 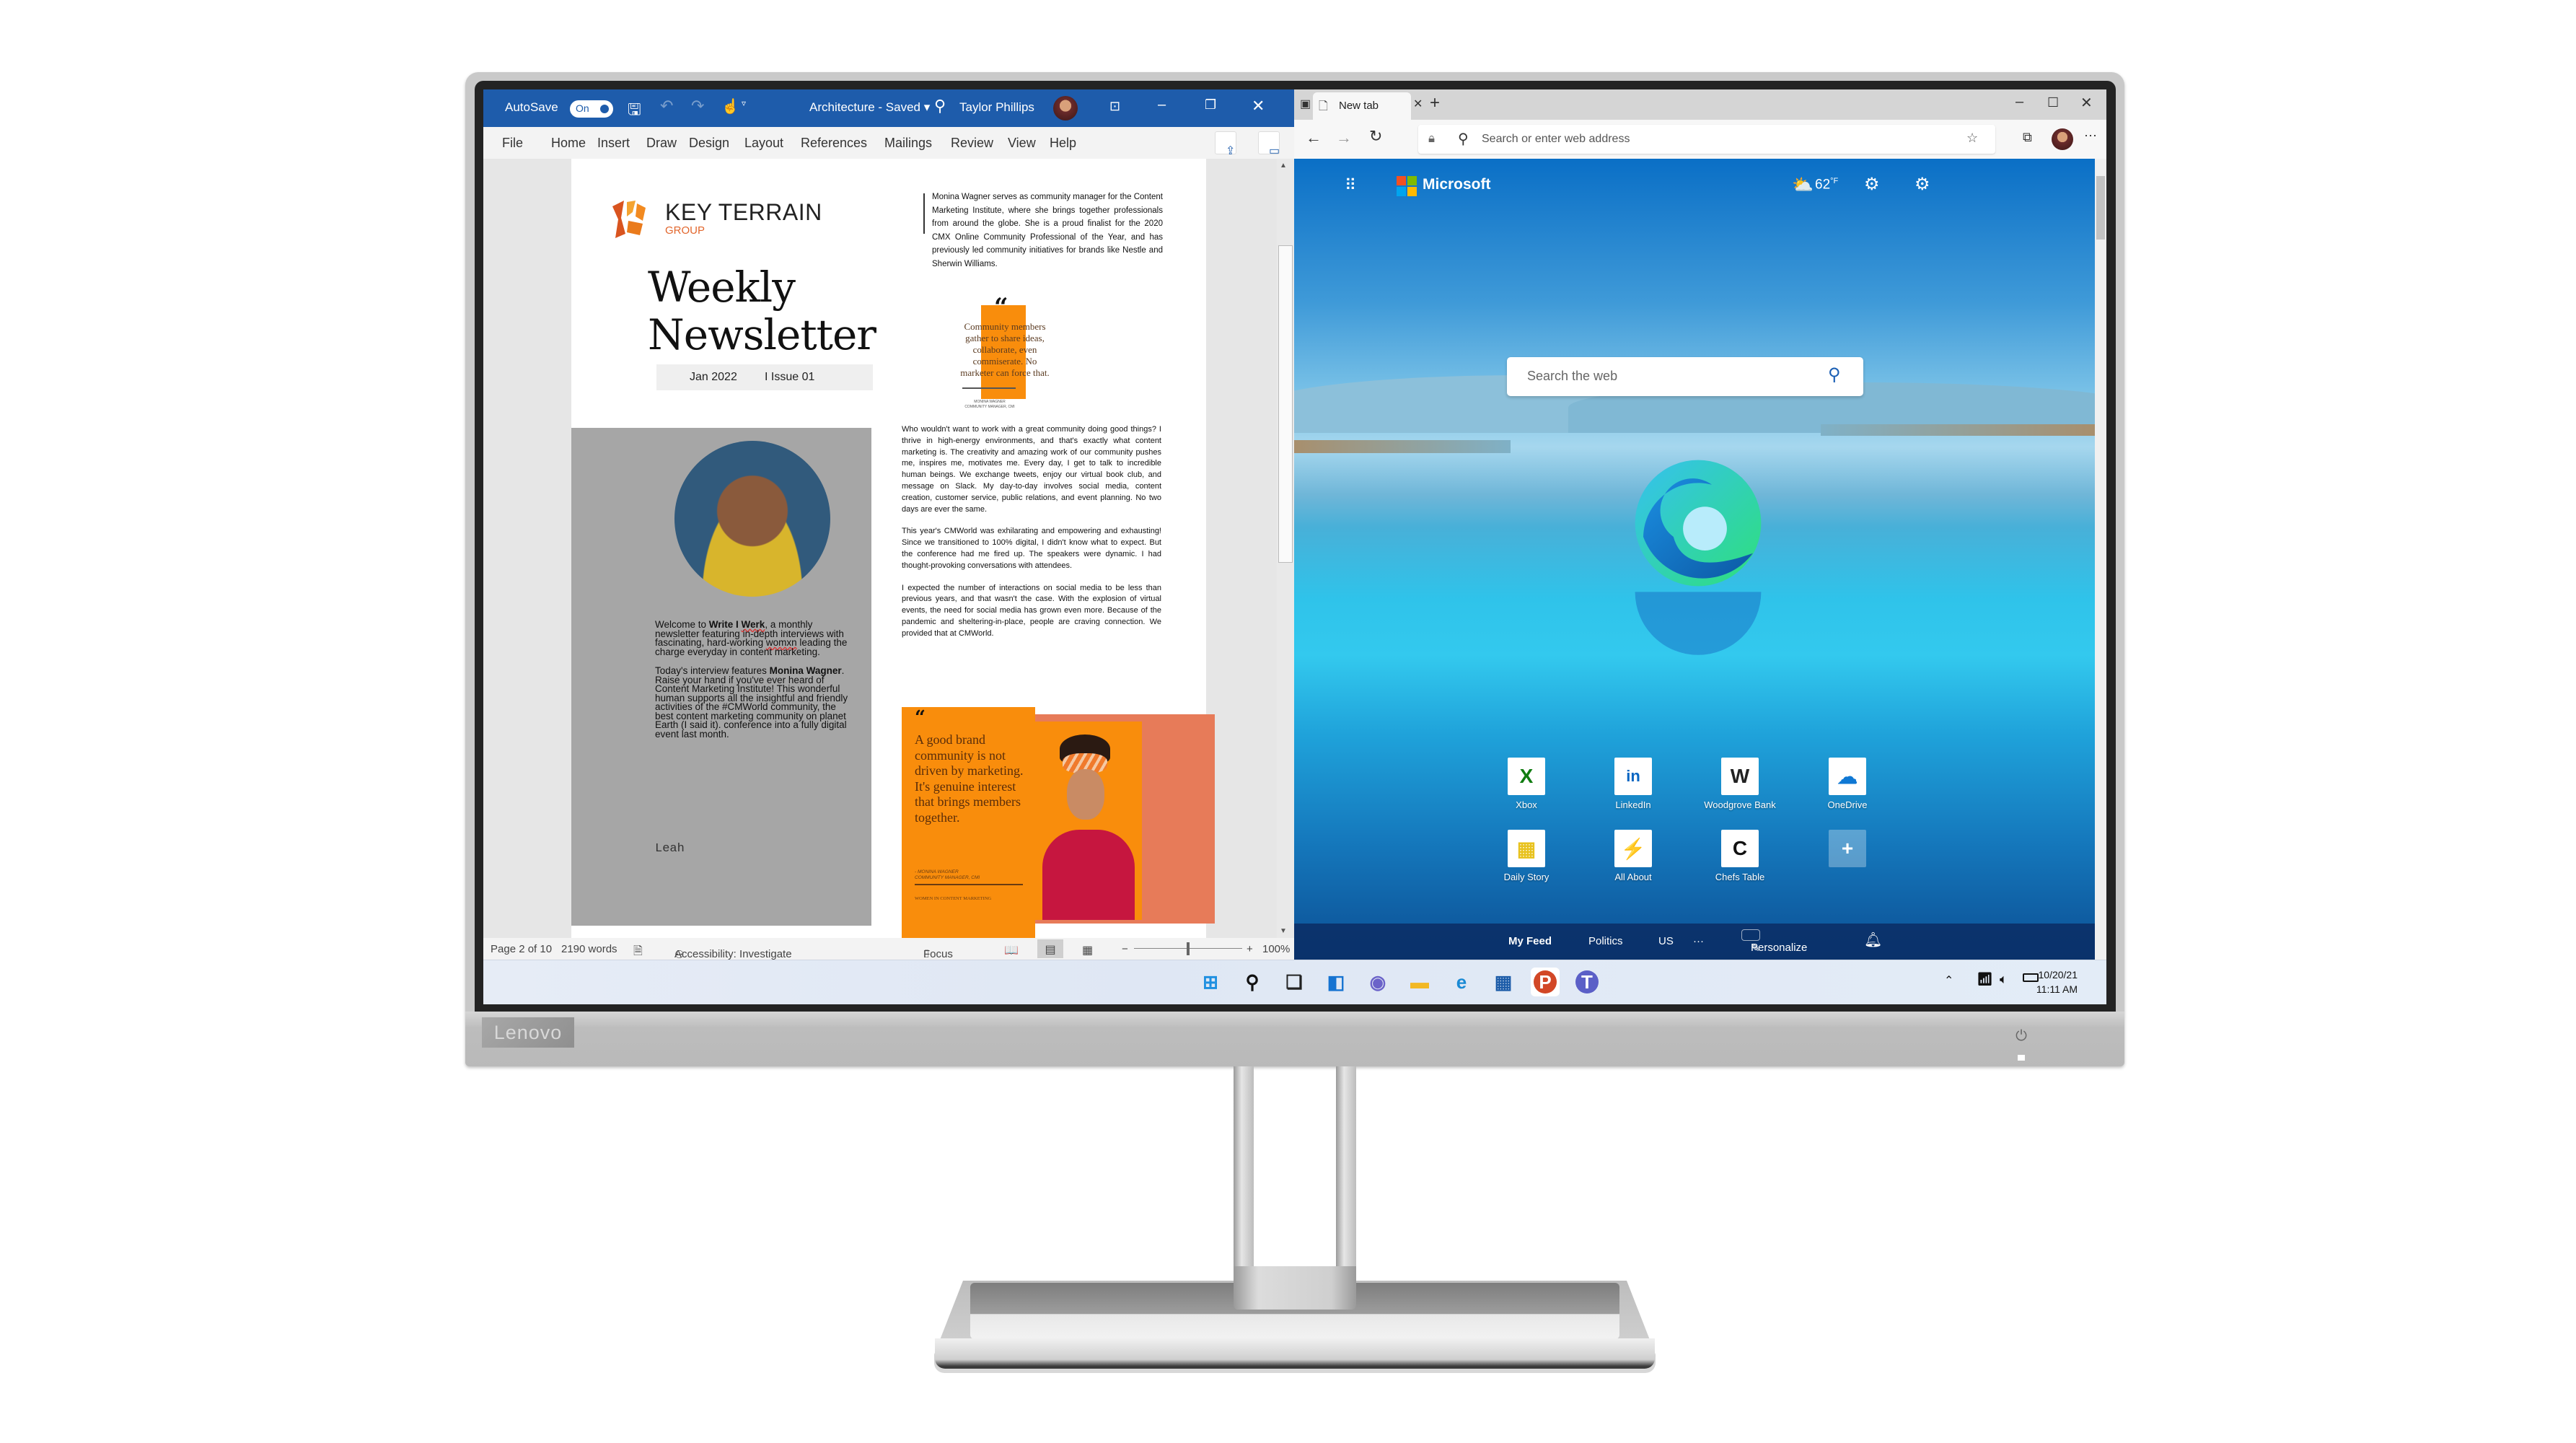 I want to click on new-tab-icon: +, so click(x=1435, y=103).